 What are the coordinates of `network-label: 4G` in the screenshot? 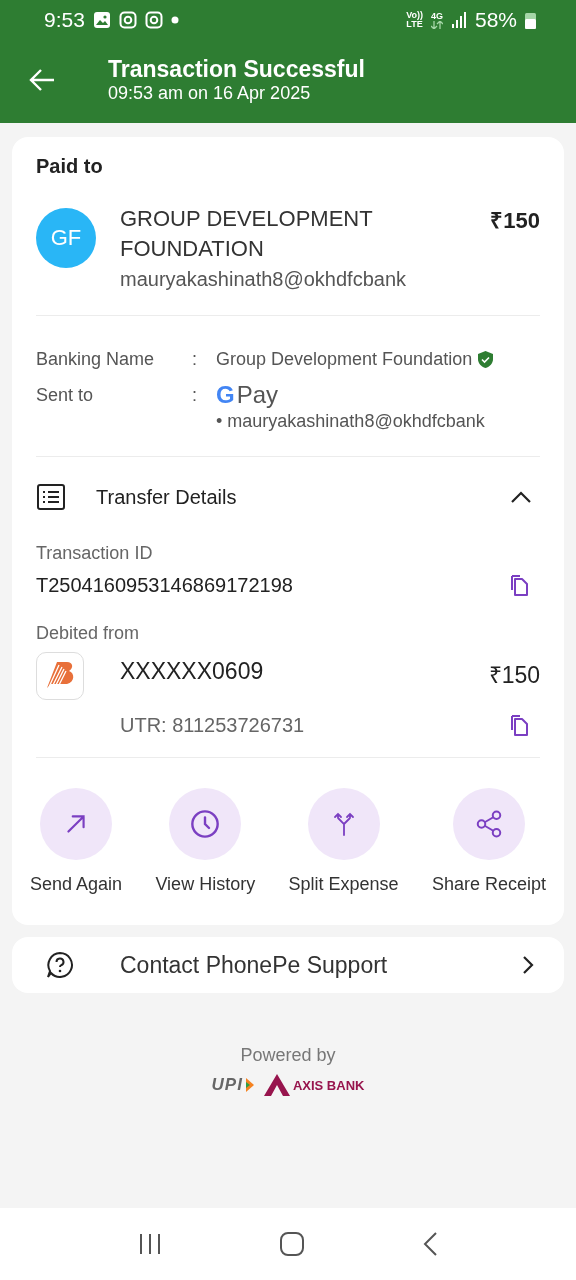 It's located at (436, 16).